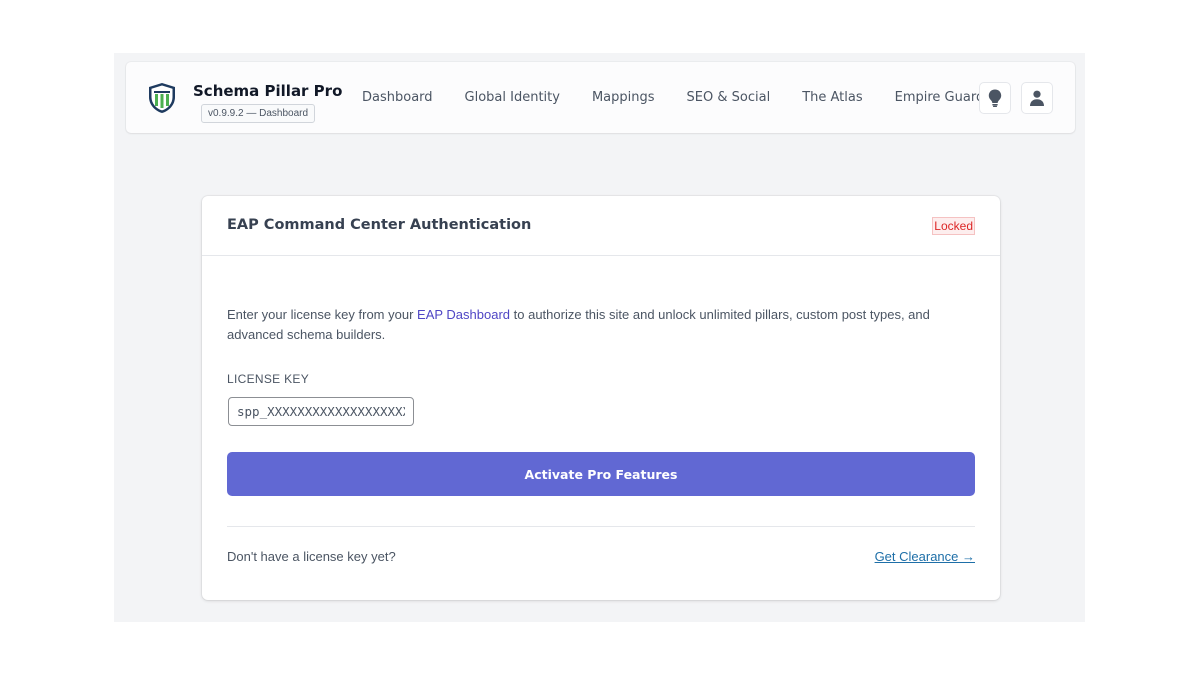  I want to click on card-header: EAP Command Center Authentication Locked, so click(601, 226).